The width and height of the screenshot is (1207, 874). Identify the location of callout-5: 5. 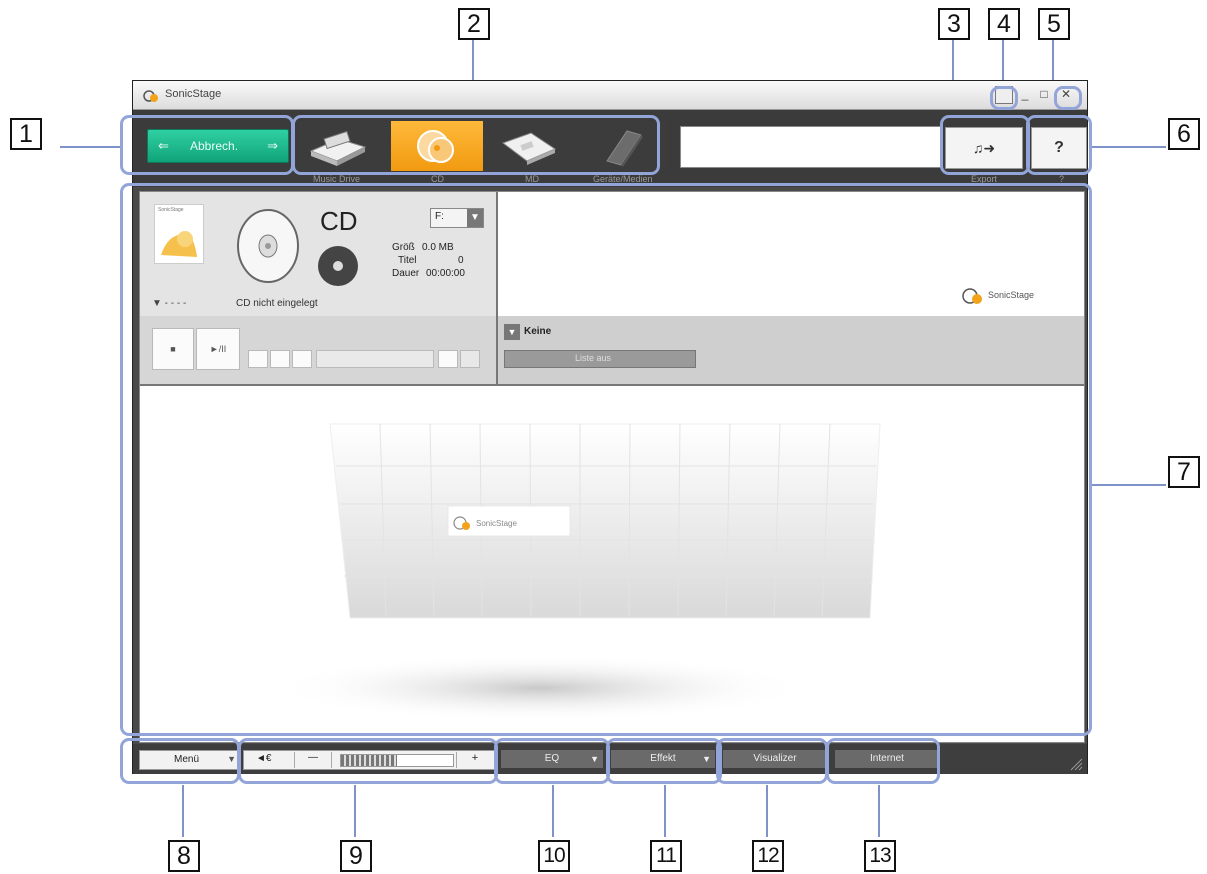
(1054, 24).